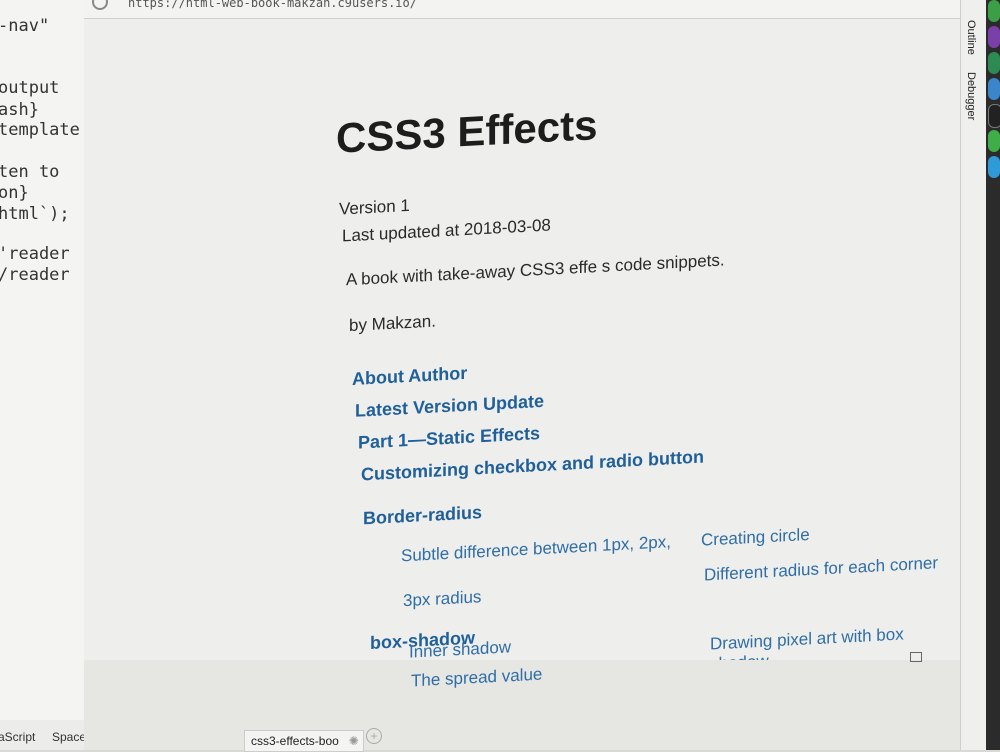 The image size is (1000, 752). I want to click on code-line: output, so click(30, 88).